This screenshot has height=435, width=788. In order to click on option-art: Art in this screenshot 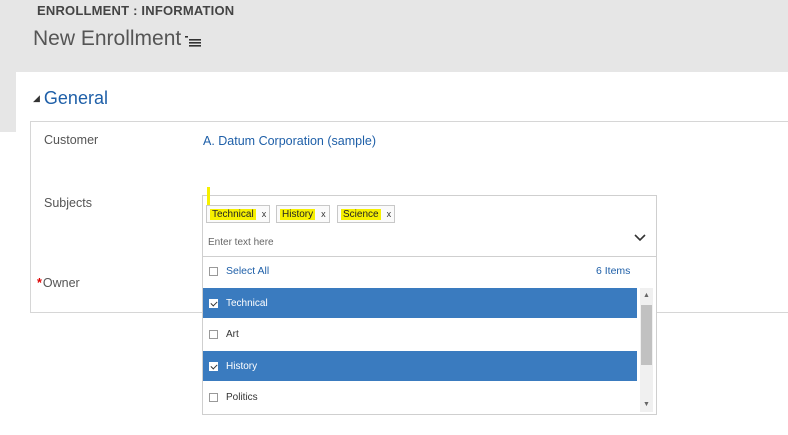, I will do `click(420, 334)`.